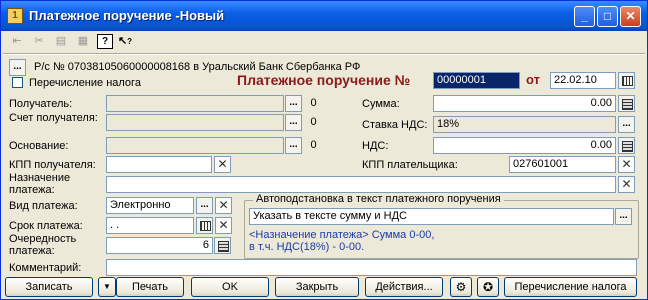 The image size is (648, 300). I want to click on app-icon: 1, so click(15, 16).